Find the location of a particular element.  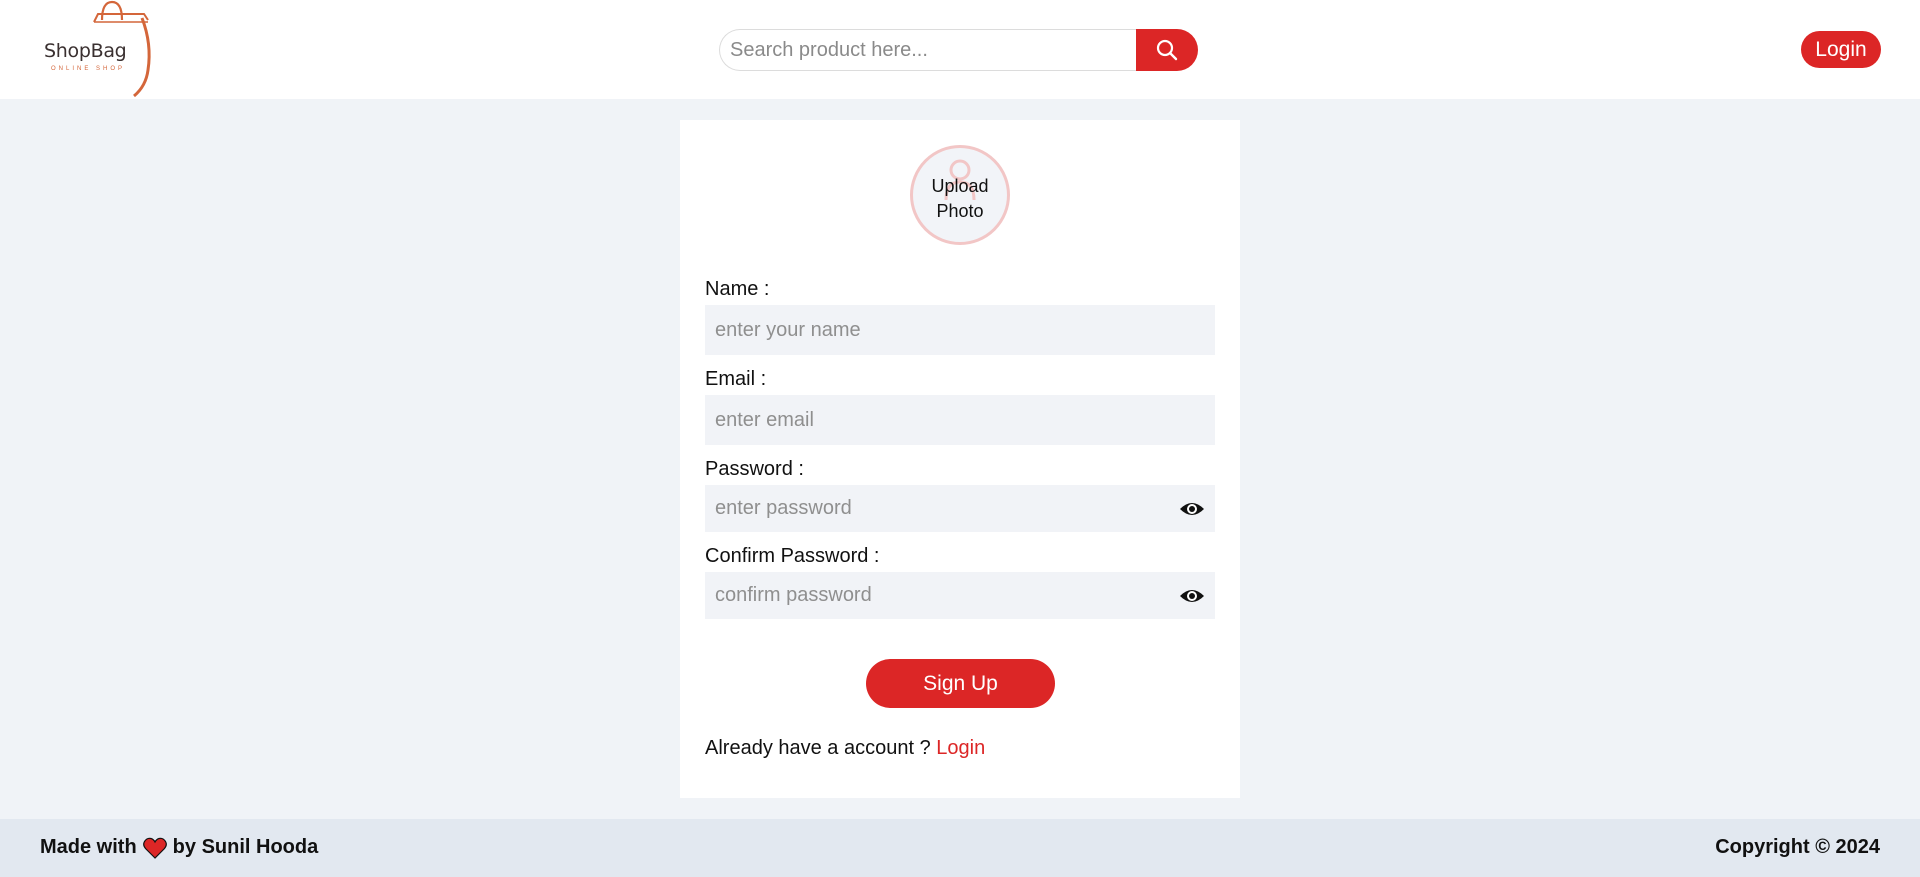

made-with-text: Made with is located at coordinates (88, 847).